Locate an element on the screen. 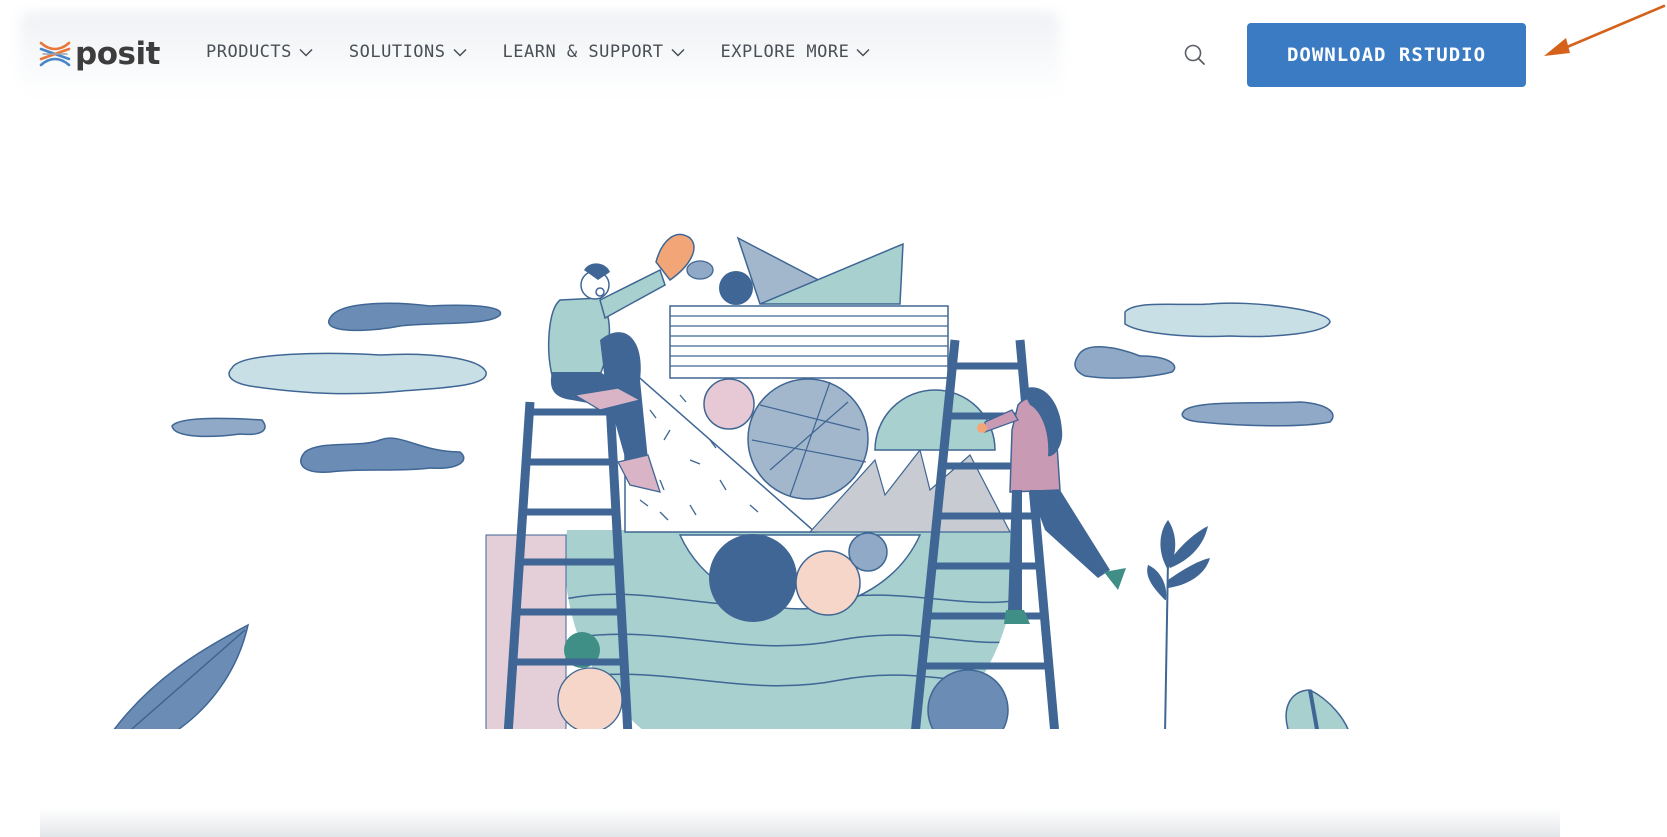  navy-circle-shape is located at coordinates (753, 578).